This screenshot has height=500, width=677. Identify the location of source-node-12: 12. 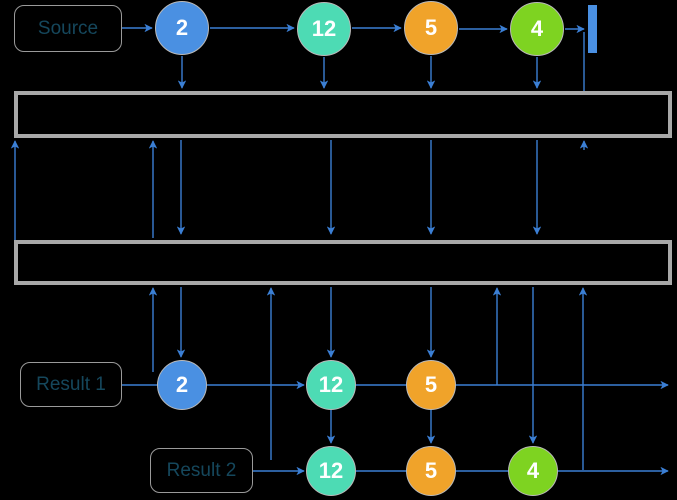
(324, 29).